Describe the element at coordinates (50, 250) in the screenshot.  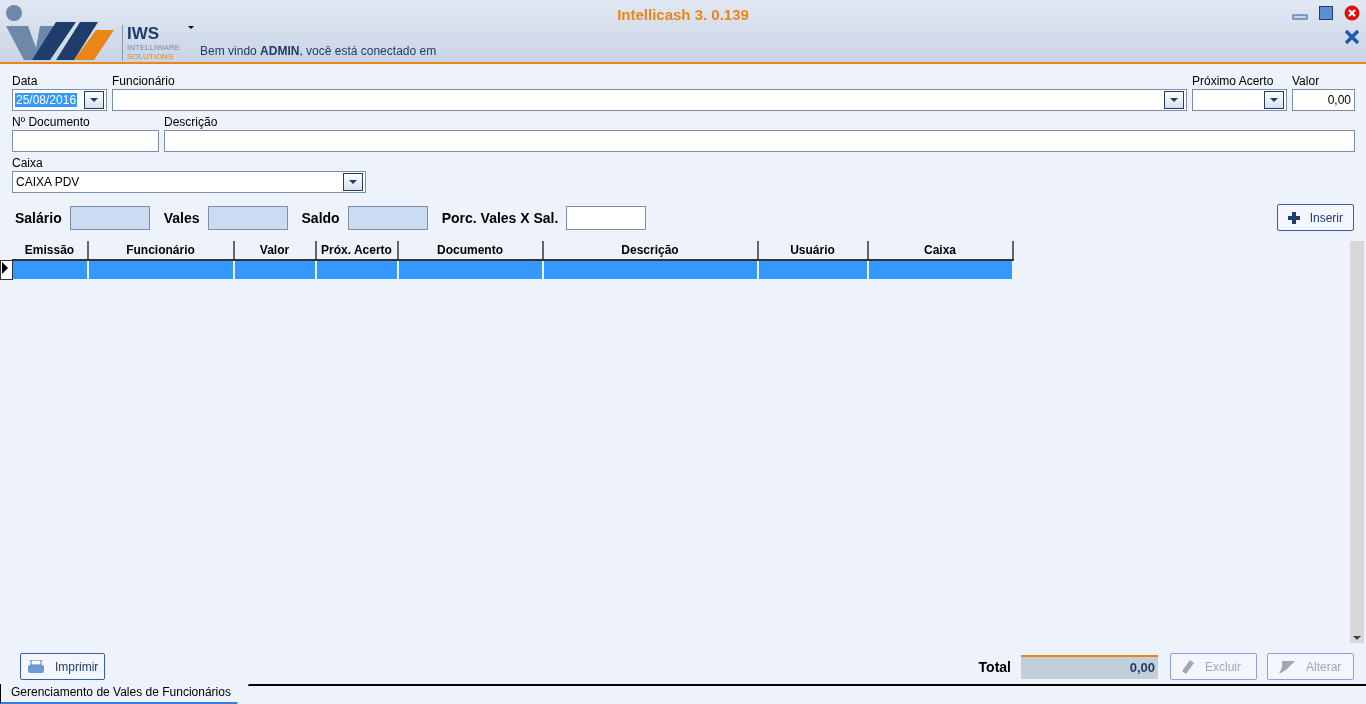
I see `column-header: Emissão` at that location.